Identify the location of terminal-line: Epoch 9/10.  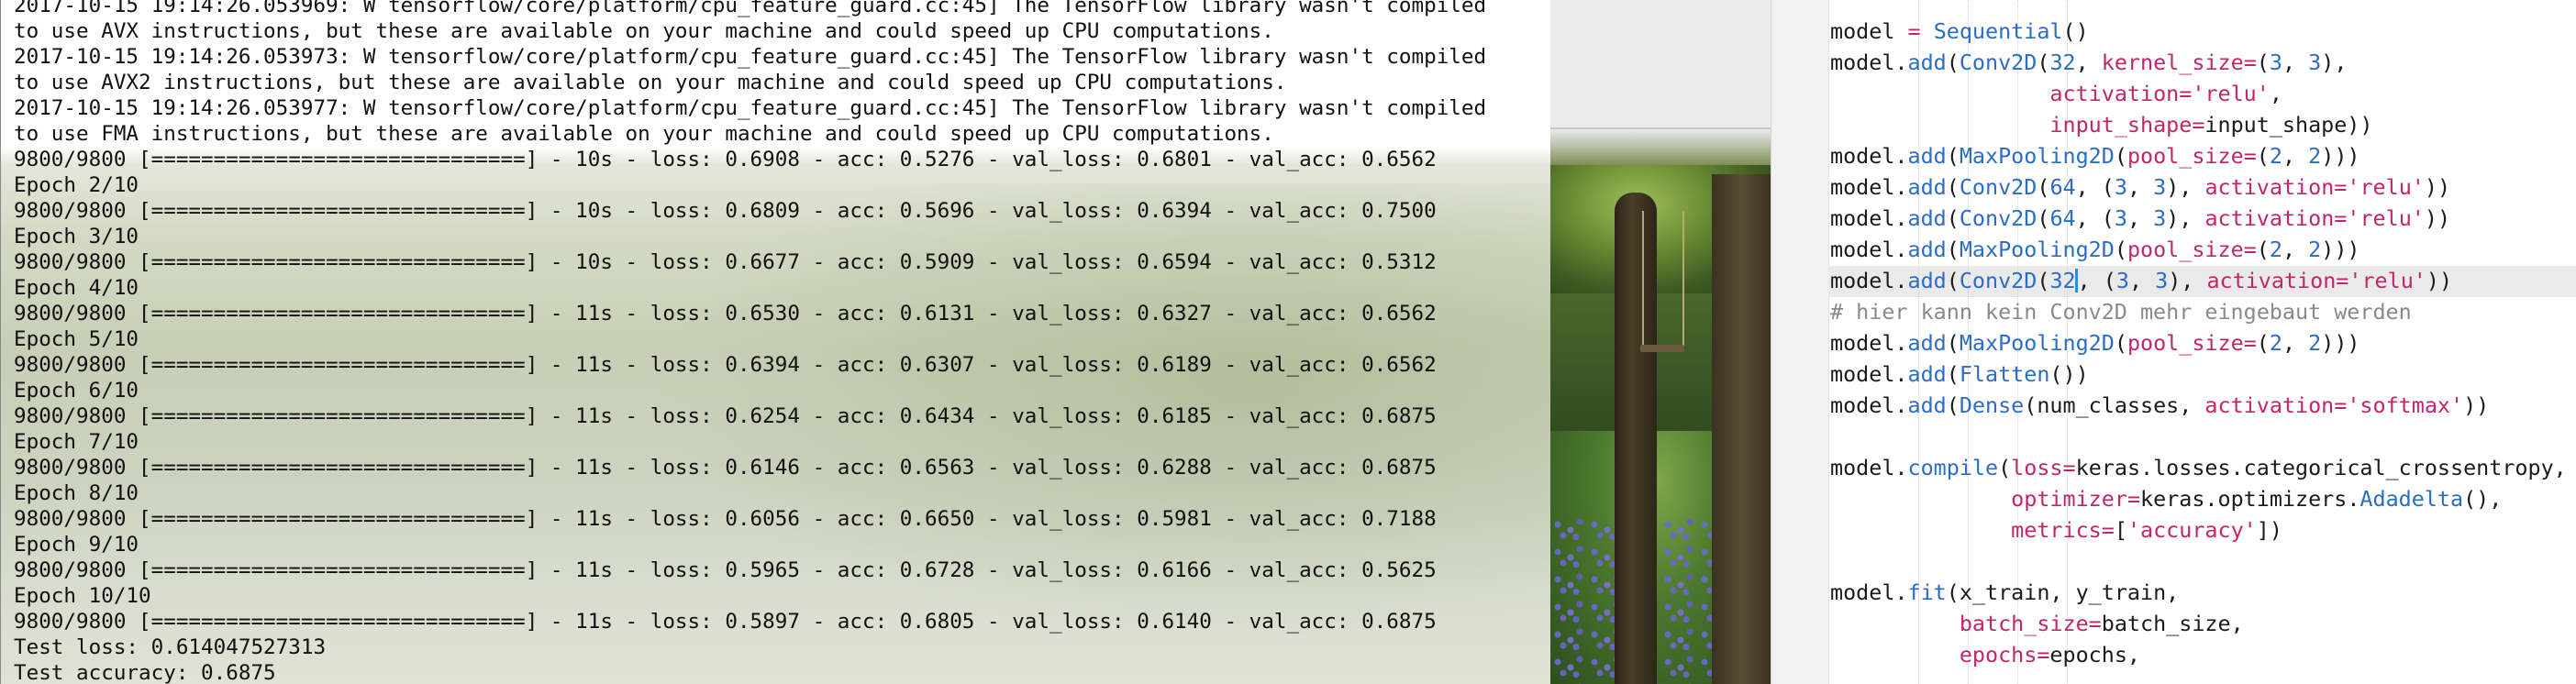
(76, 545).